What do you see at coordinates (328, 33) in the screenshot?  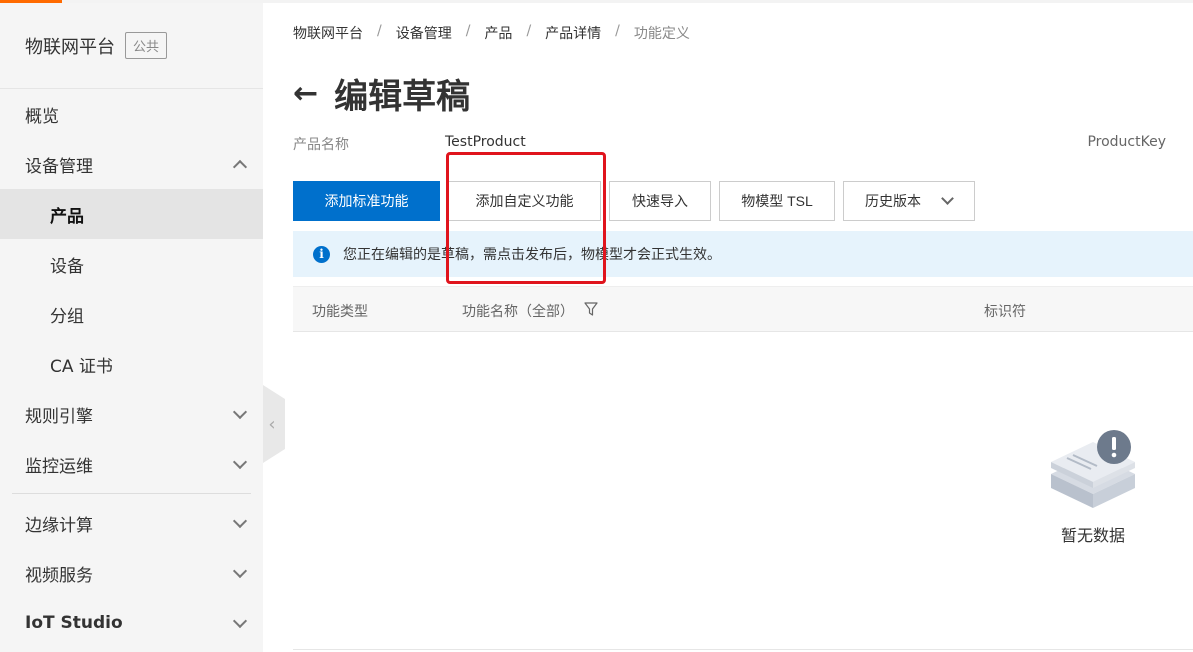 I see `breadcrumb-item-iot-platform: 物联网平台` at bounding box center [328, 33].